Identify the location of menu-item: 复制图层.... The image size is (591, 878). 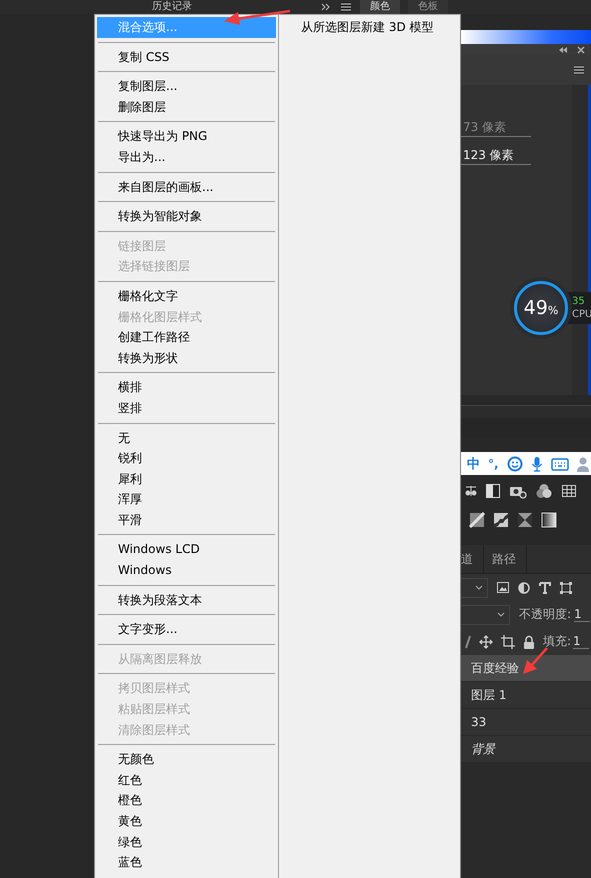
(186, 86).